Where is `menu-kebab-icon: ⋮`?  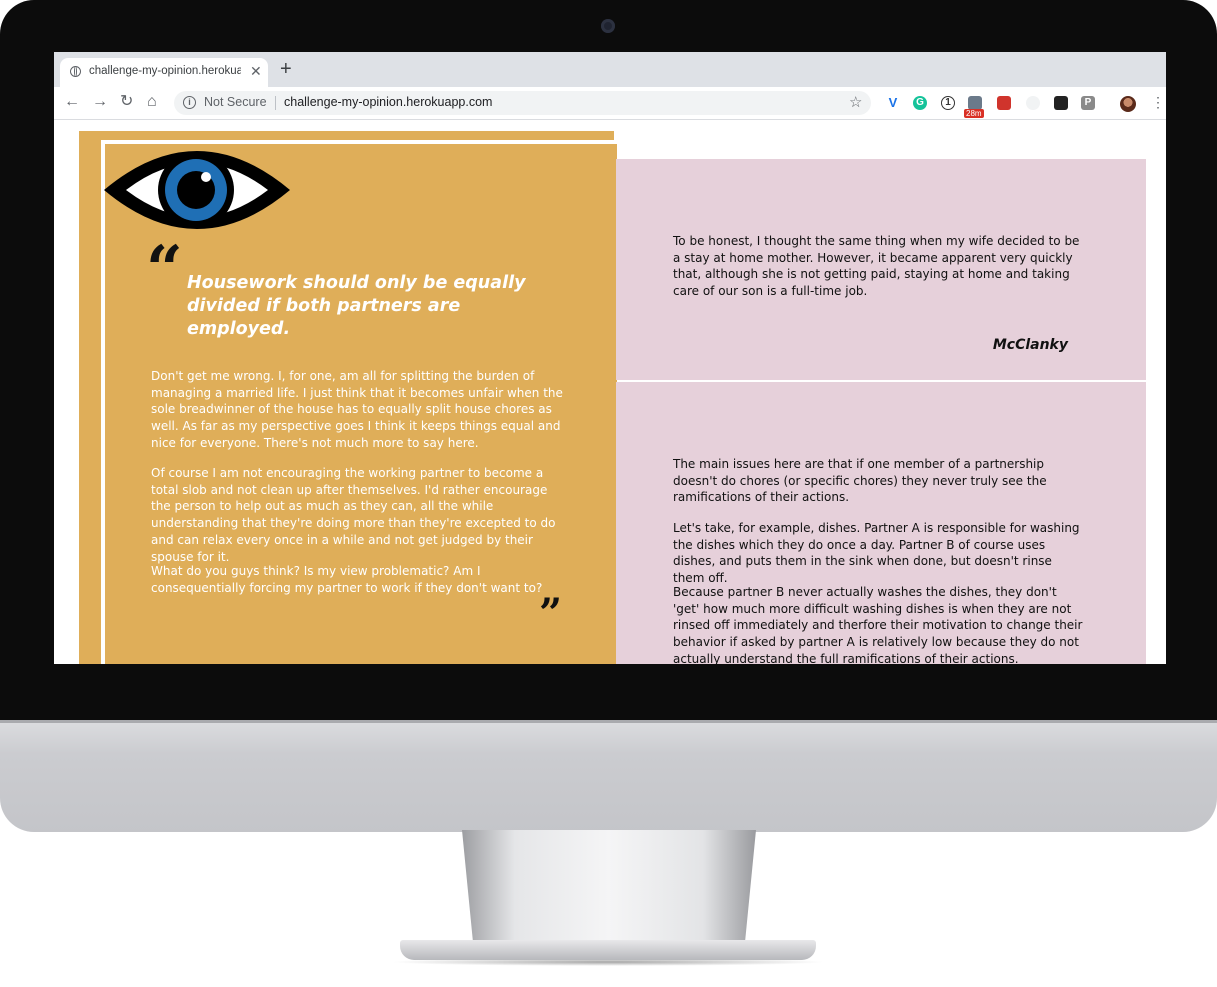 menu-kebab-icon: ⋮ is located at coordinates (1158, 102).